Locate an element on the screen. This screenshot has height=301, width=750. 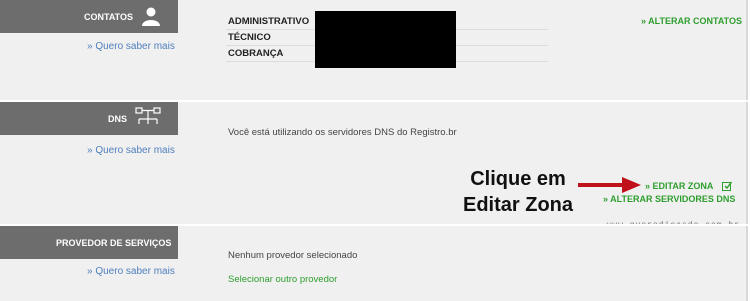
provider-header: PROVEDOR DE SERVIÇOS is located at coordinates (89, 242).